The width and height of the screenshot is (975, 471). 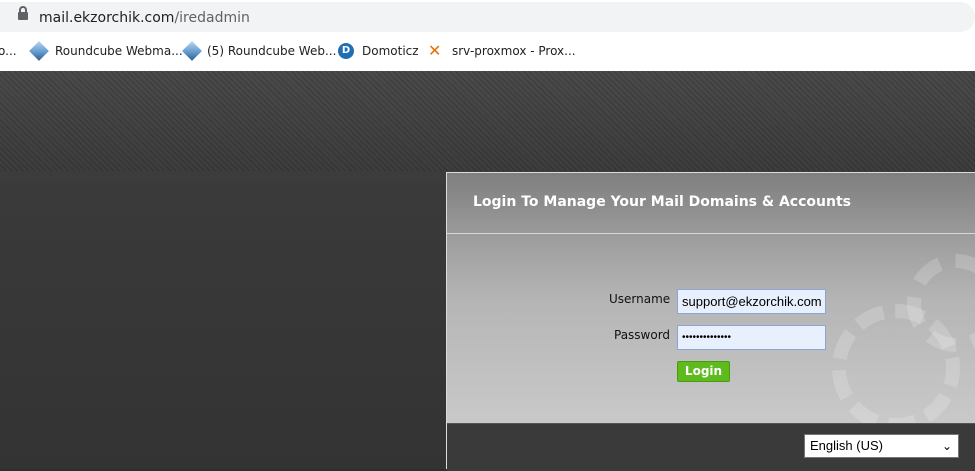 I want to click on password-input: ••••••••••••••, so click(x=751, y=337).